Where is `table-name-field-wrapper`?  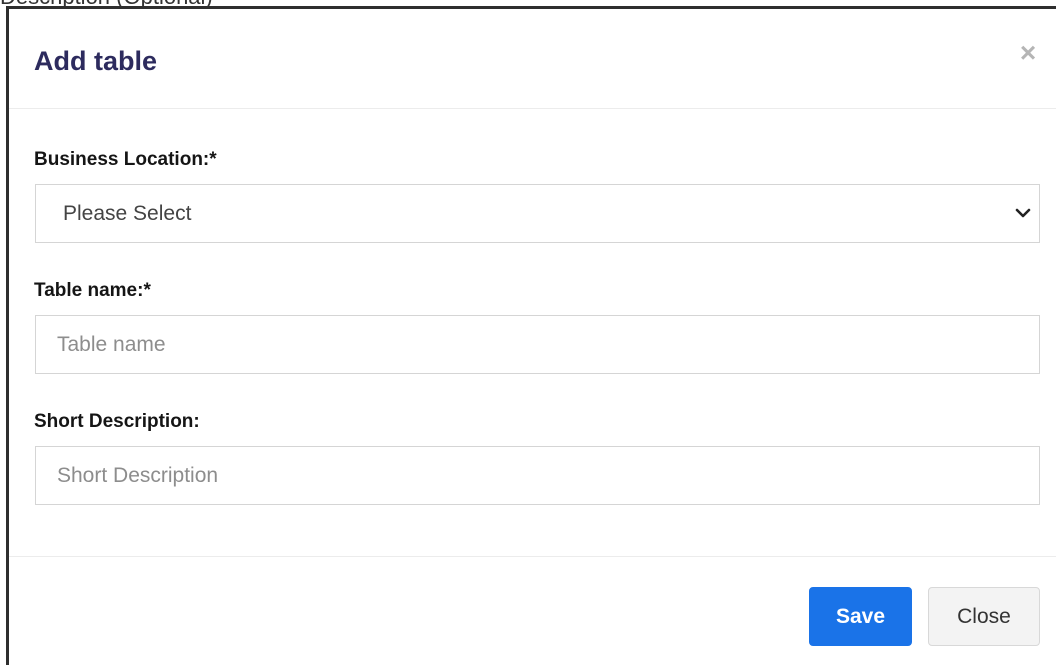 table-name-field-wrapper is located at coordinates (537, 344).